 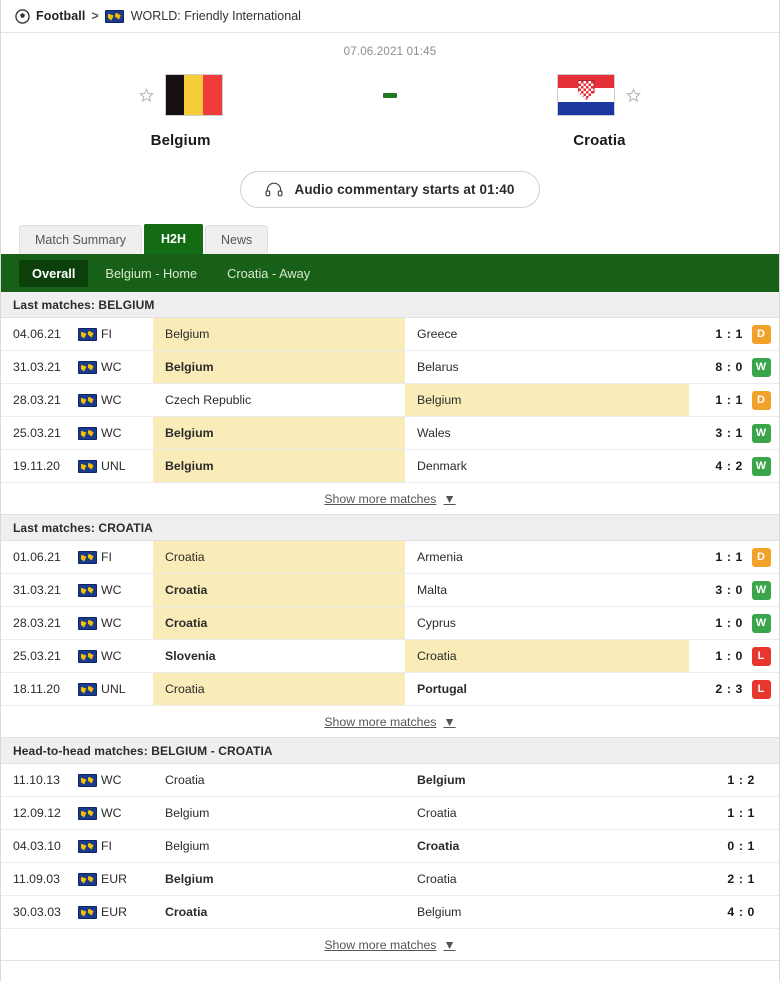 I want to click on table-row: 19.11.20 UNL Belgium Denmark 4 : 2 W, so click(x=390, y=466).